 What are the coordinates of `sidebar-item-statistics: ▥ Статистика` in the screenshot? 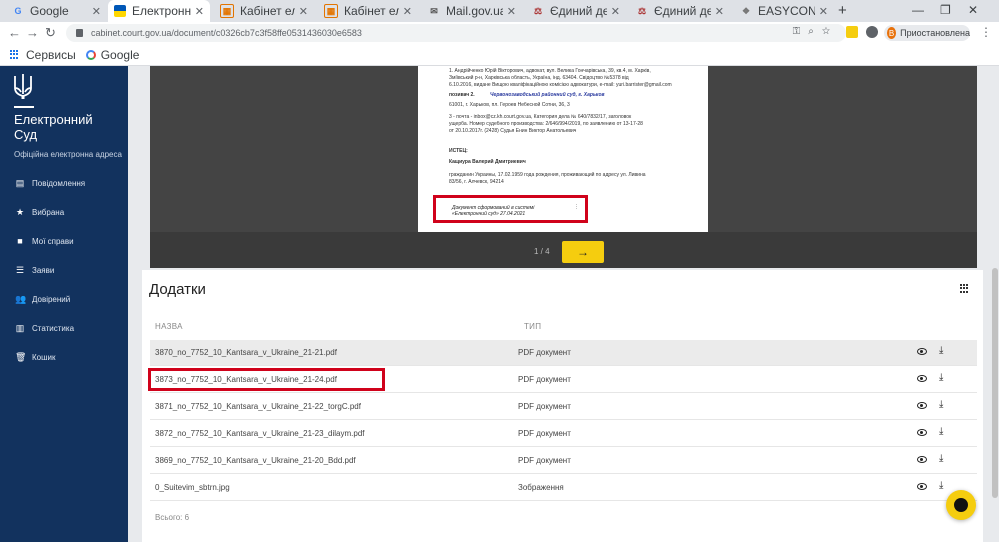 It's located at (44, 328).